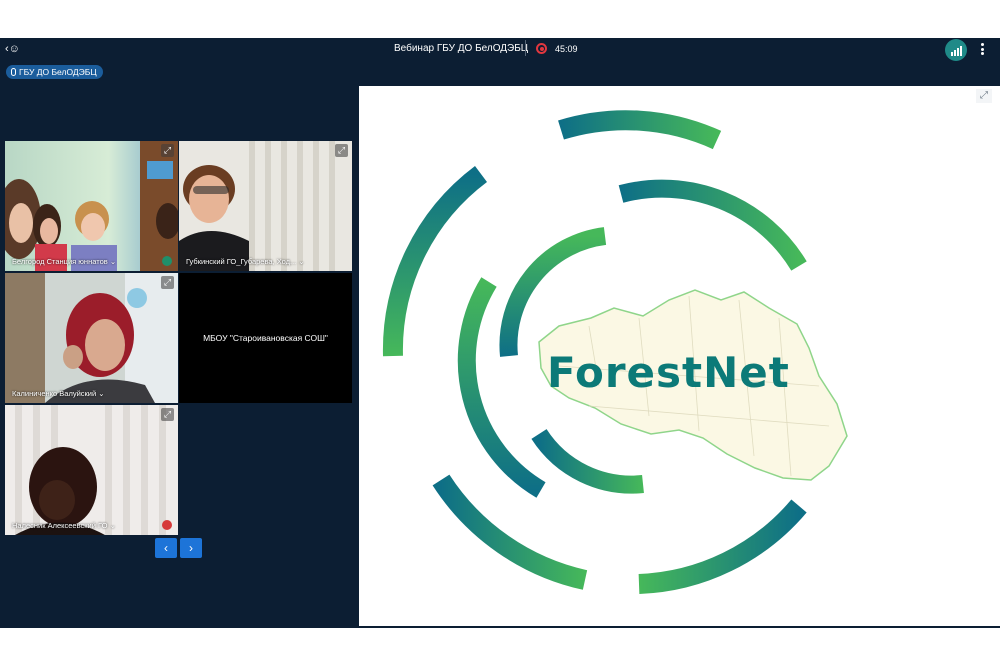  I want to click on fullscreen-icon: ⤢, so click(984, 96).